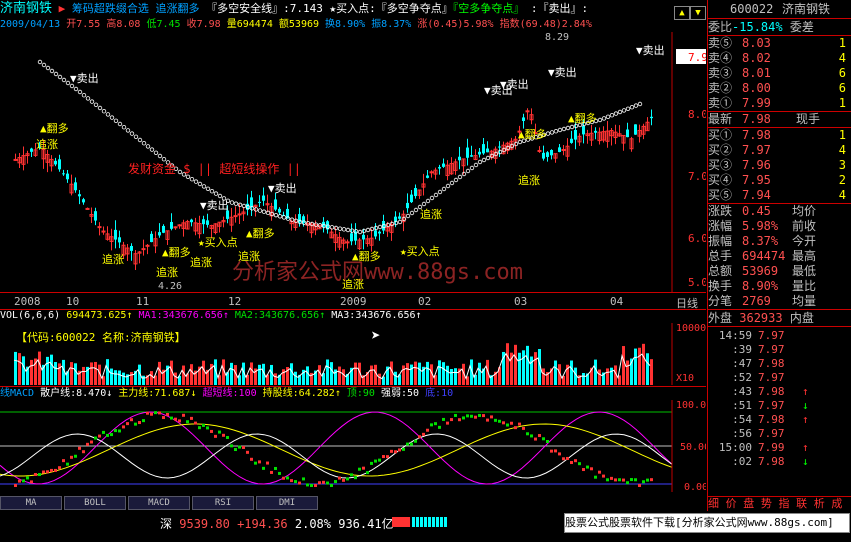  I want to click on tab-ma: MA, so click(31, 503).